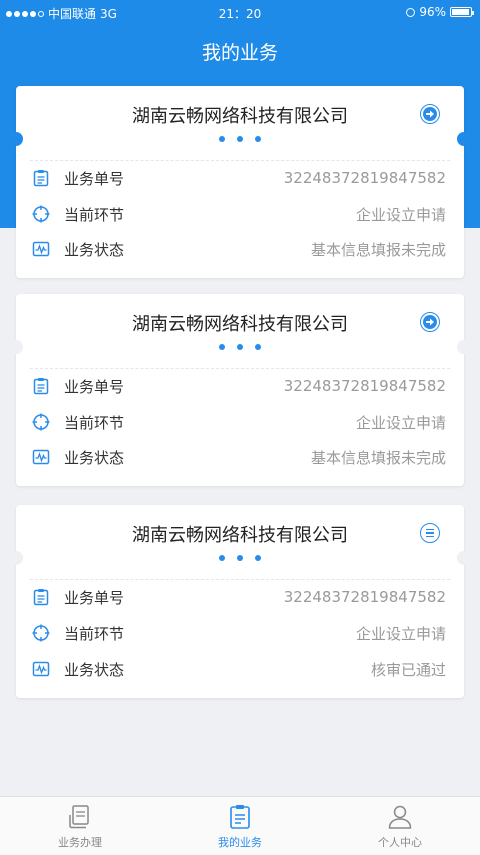 This screenshot has width=480, height=855. Describe the element at coordinates (432, 12) in the screenshot. I see `battery-percent: 96%` at that location.